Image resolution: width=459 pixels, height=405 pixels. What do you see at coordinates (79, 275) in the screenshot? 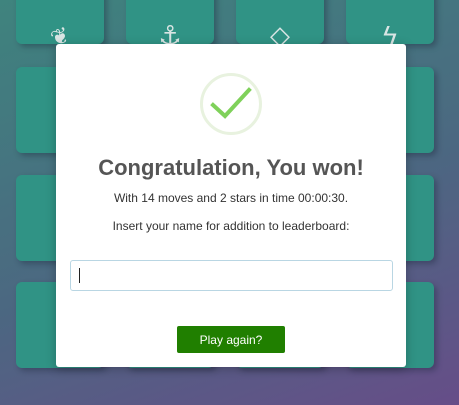
I see `text-caret` at bounding box center [79, 275].